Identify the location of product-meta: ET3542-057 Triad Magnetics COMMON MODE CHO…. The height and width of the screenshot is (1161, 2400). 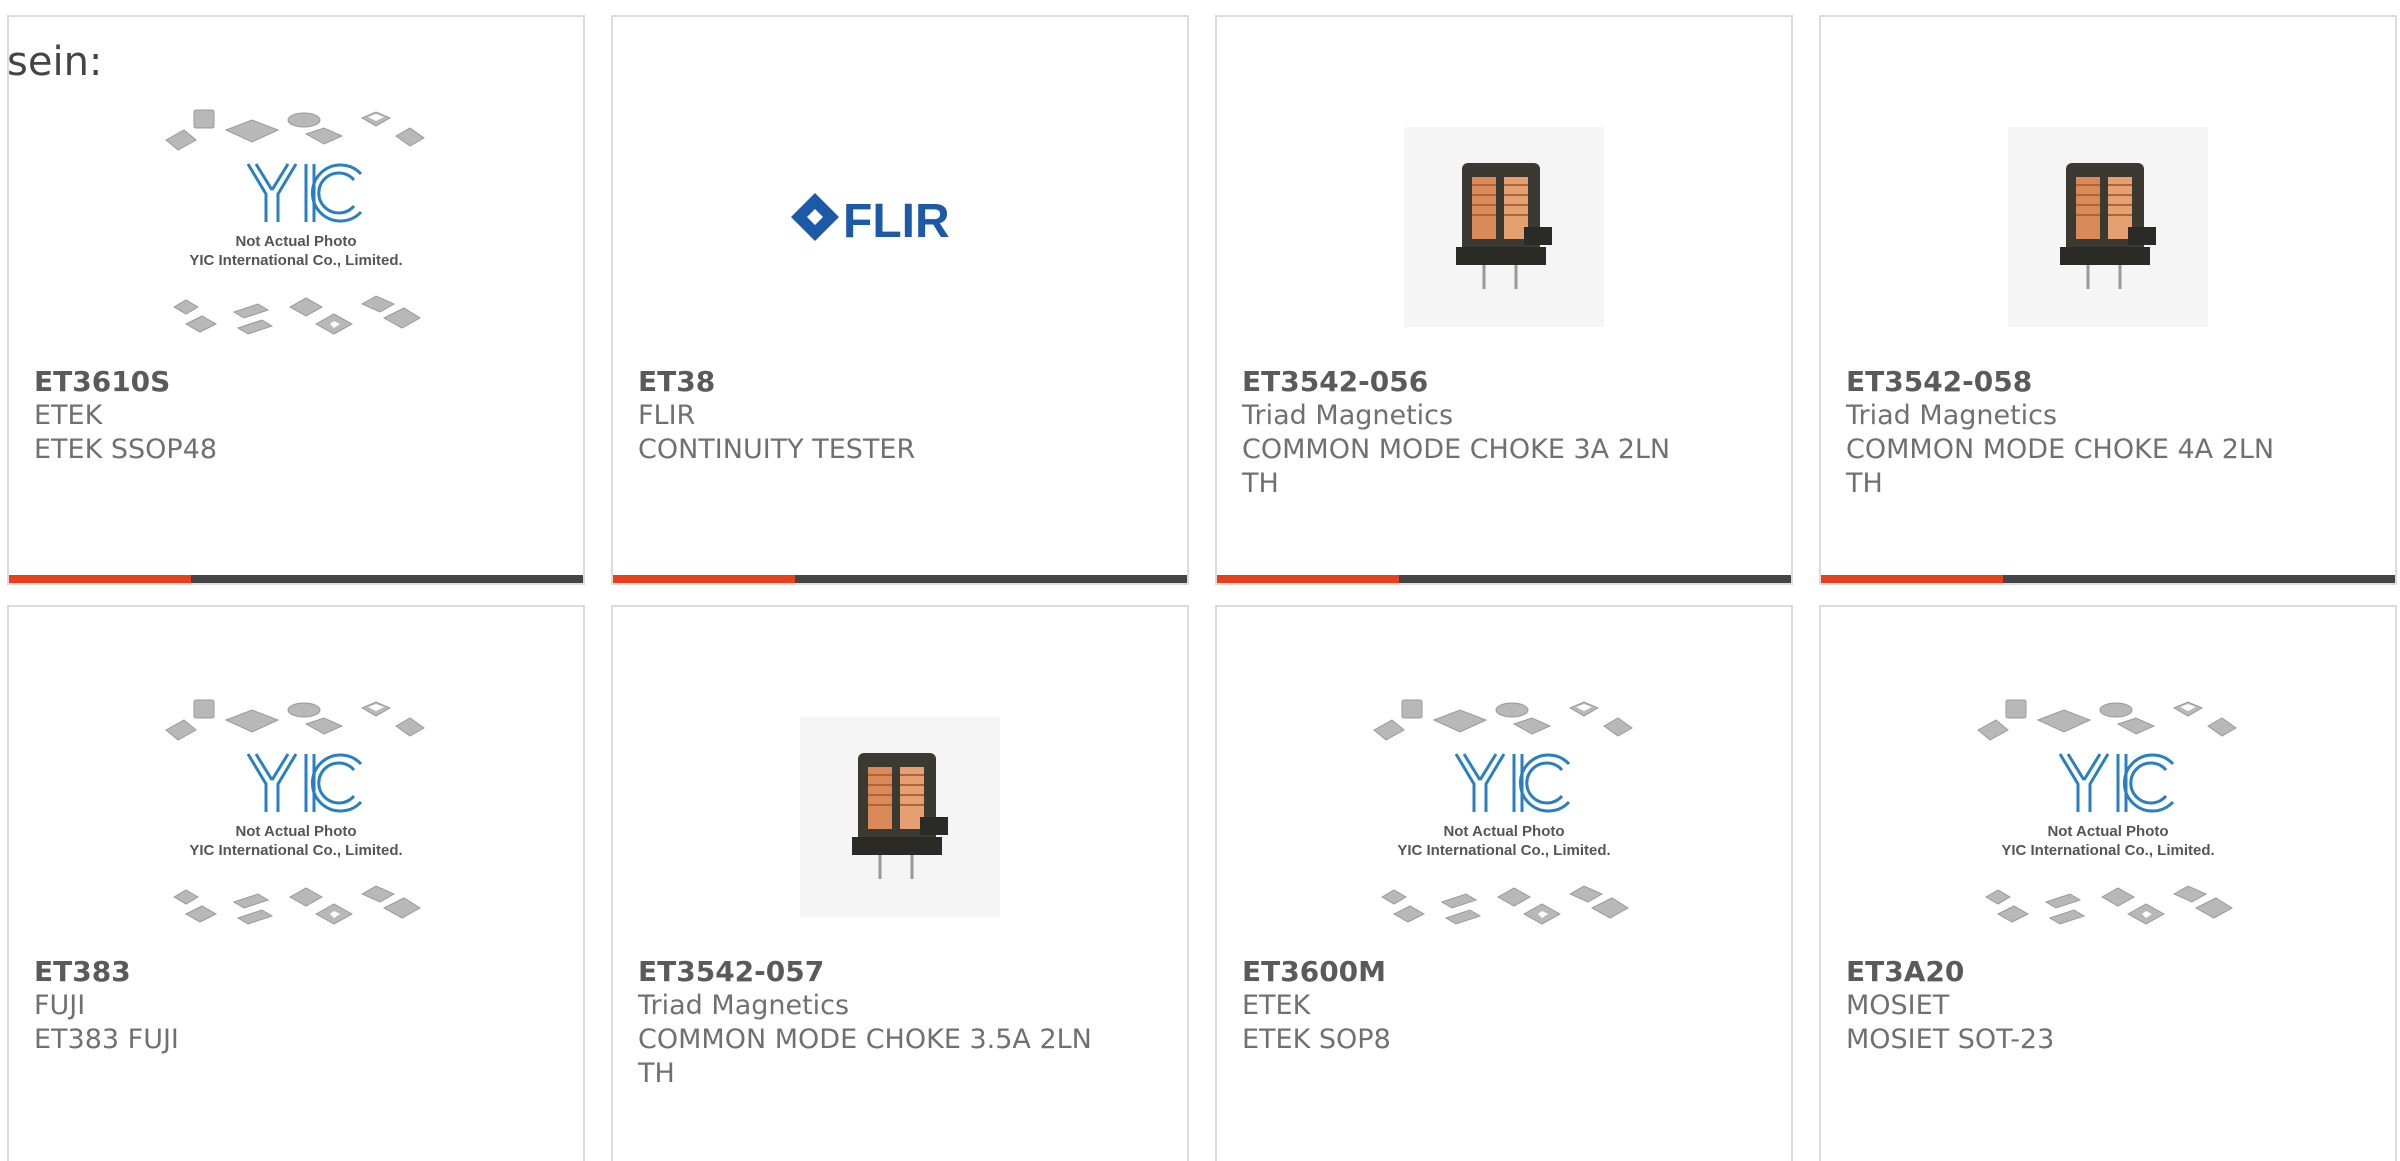
(873, 1023).